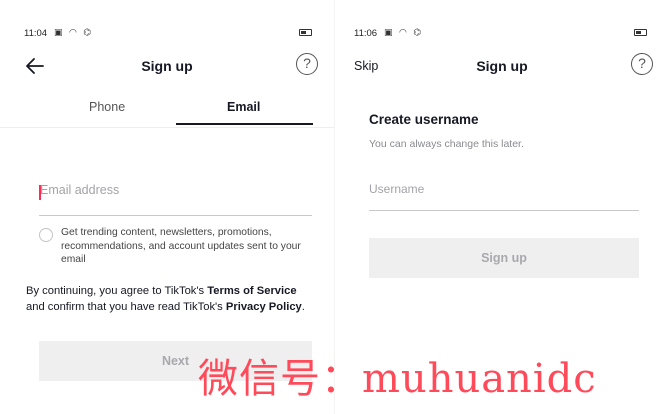 The width and height of the screenshot is (669, 414). I want to click on legal-middle: and confirm that you have read TikTok's, so click(126, 306).